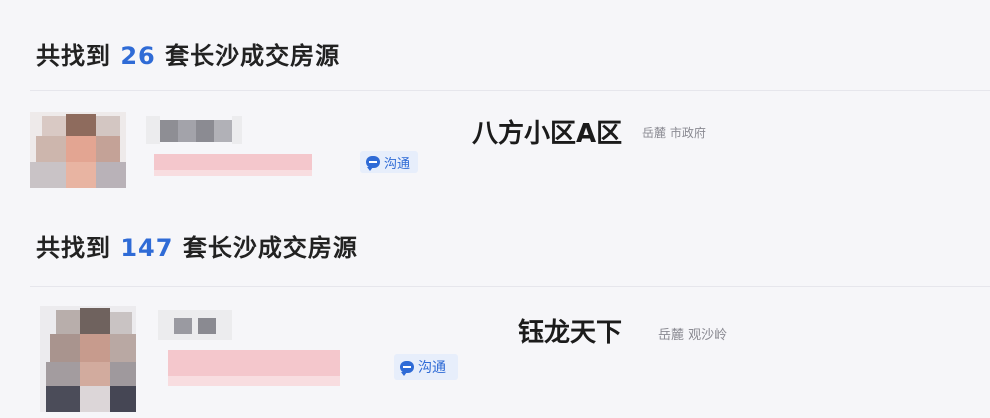 The image size is (990, 418). I want to click on sub-area: 观沙岭, so click(708, 335).